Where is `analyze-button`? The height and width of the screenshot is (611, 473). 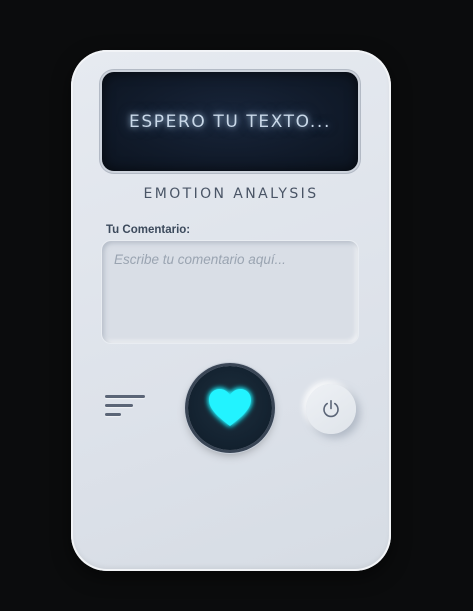
analyze-button is located at coordinates (230, 408).